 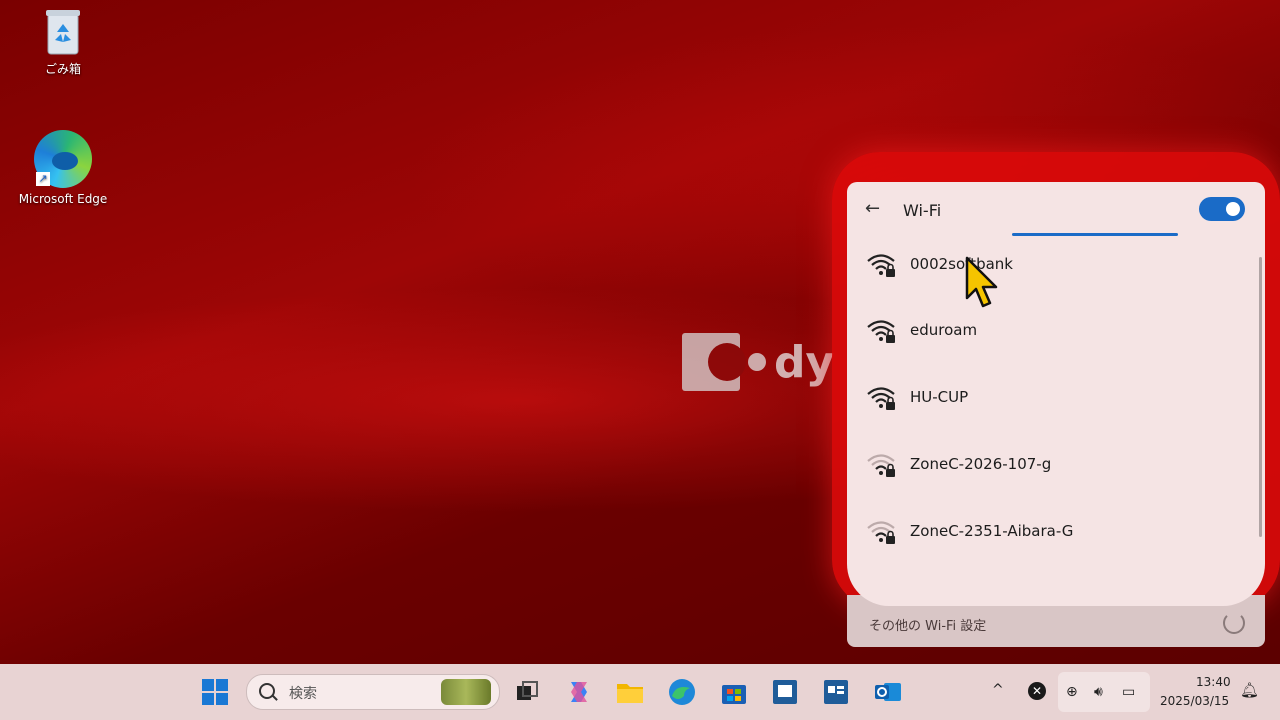 I want to click on watermark-logo: dy, so click(x=758, y=362).